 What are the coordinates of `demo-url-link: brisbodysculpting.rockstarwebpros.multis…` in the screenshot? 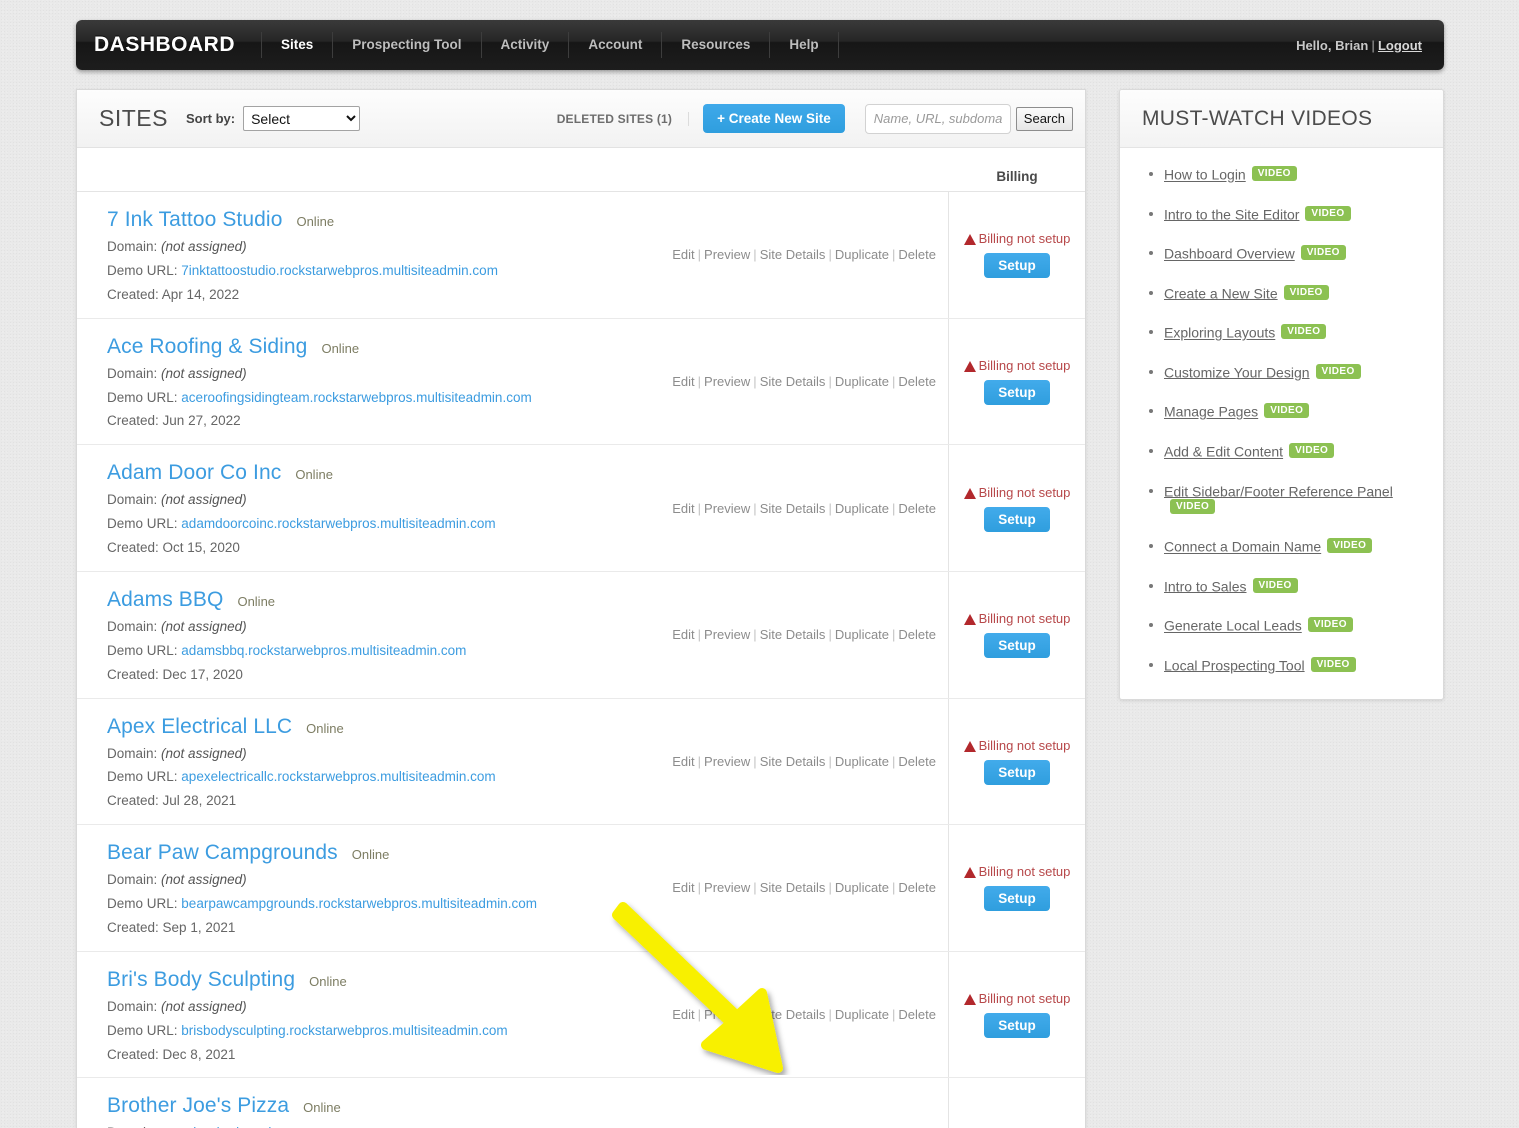 It's located at (344, 1030).